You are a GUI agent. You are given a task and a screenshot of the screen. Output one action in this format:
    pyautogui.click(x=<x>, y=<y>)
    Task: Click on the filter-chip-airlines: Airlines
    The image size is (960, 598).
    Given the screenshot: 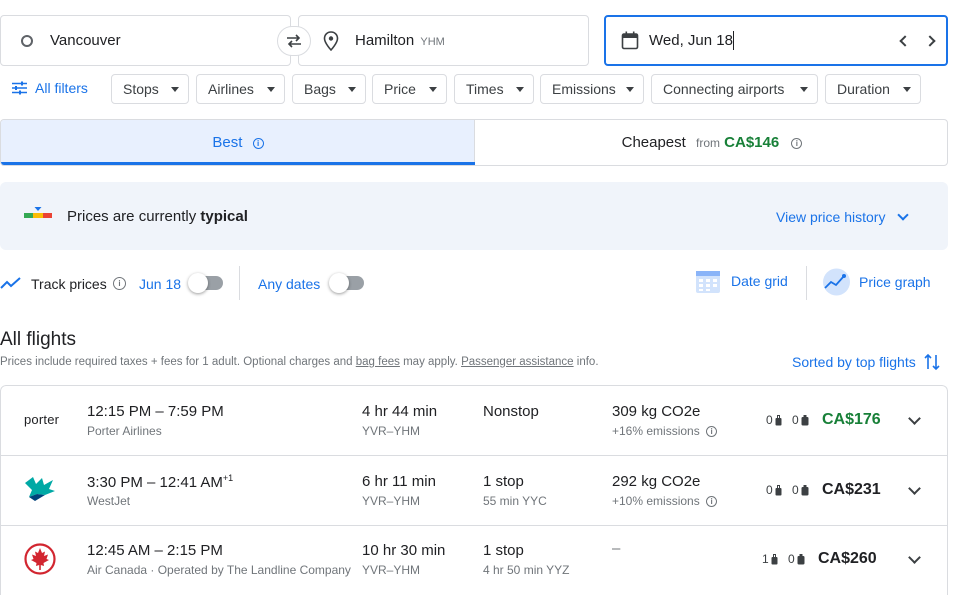 What is the action you would take?
    pyautogui.click(x=240, y=89)
    